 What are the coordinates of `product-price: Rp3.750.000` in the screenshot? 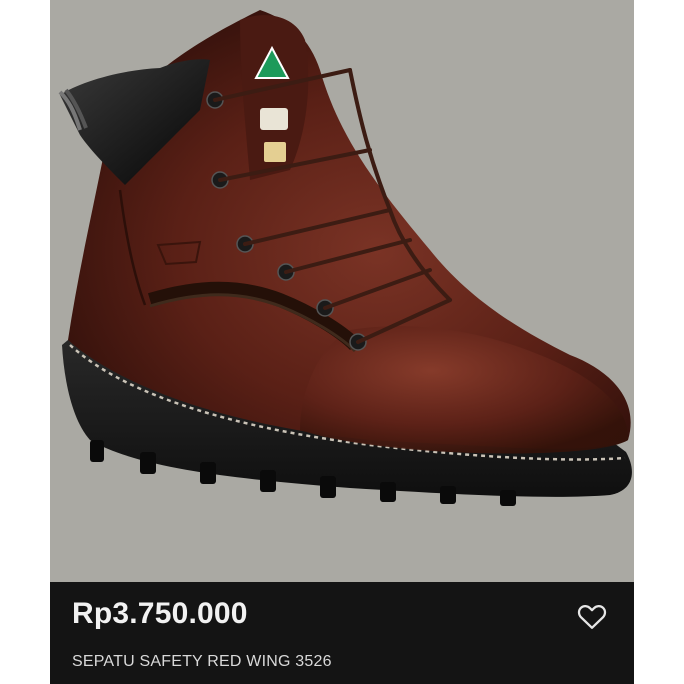 It's located at (160, 613).